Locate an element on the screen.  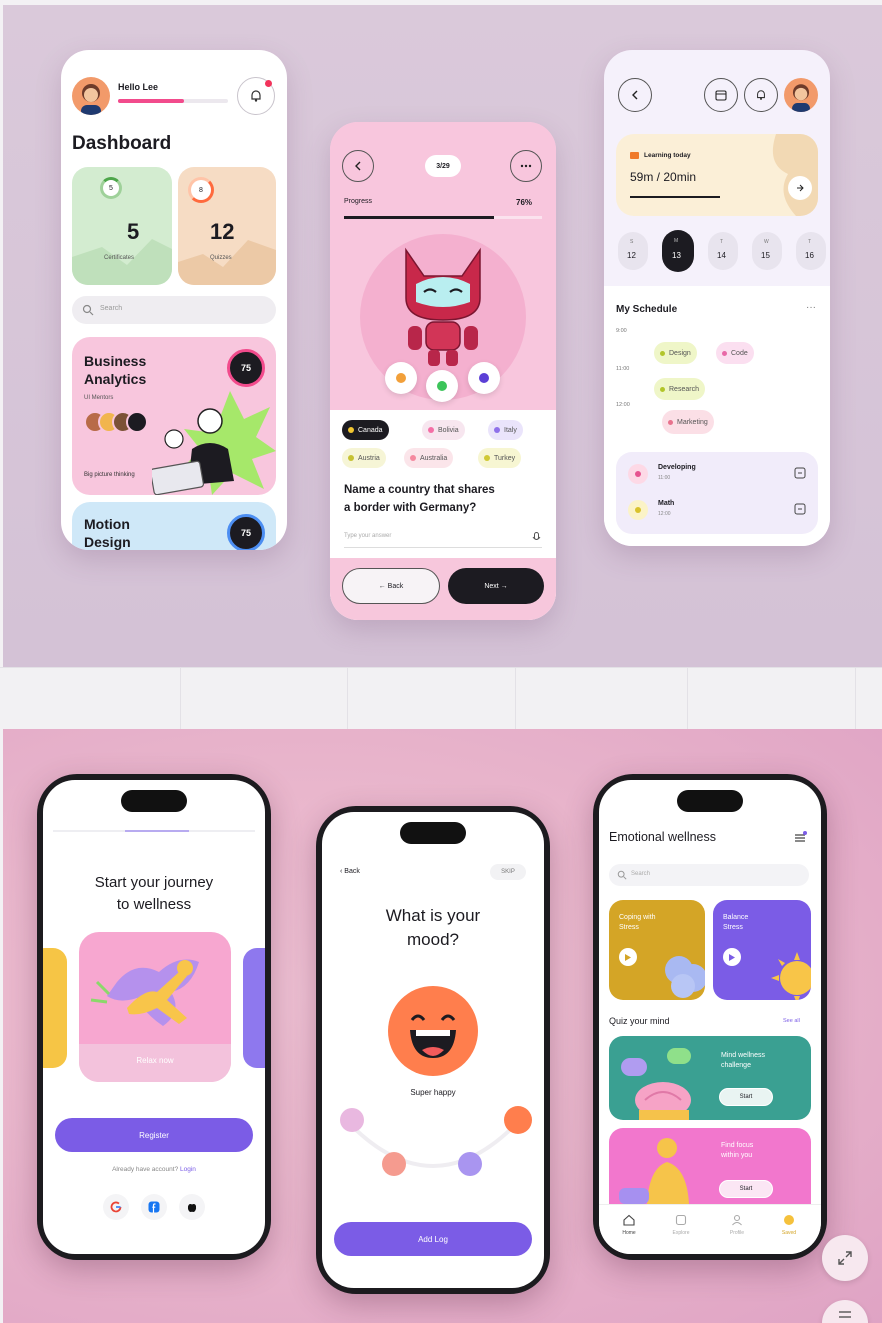
time-label-1: 9:00 is located at coordinates (621, 331).